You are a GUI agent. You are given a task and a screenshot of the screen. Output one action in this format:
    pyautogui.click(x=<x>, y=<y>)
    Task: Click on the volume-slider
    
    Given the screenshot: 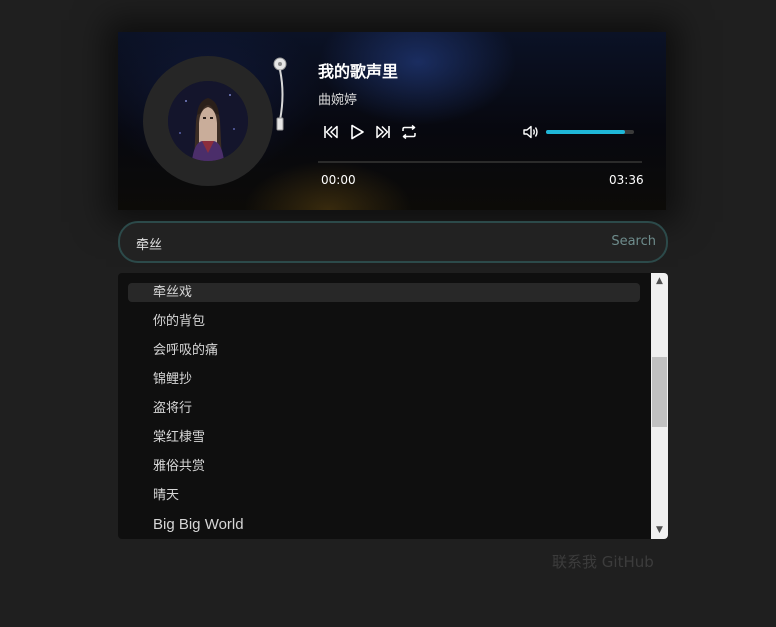 What is the action you would take?
    pyautogui.click(x=590, y=132)
    